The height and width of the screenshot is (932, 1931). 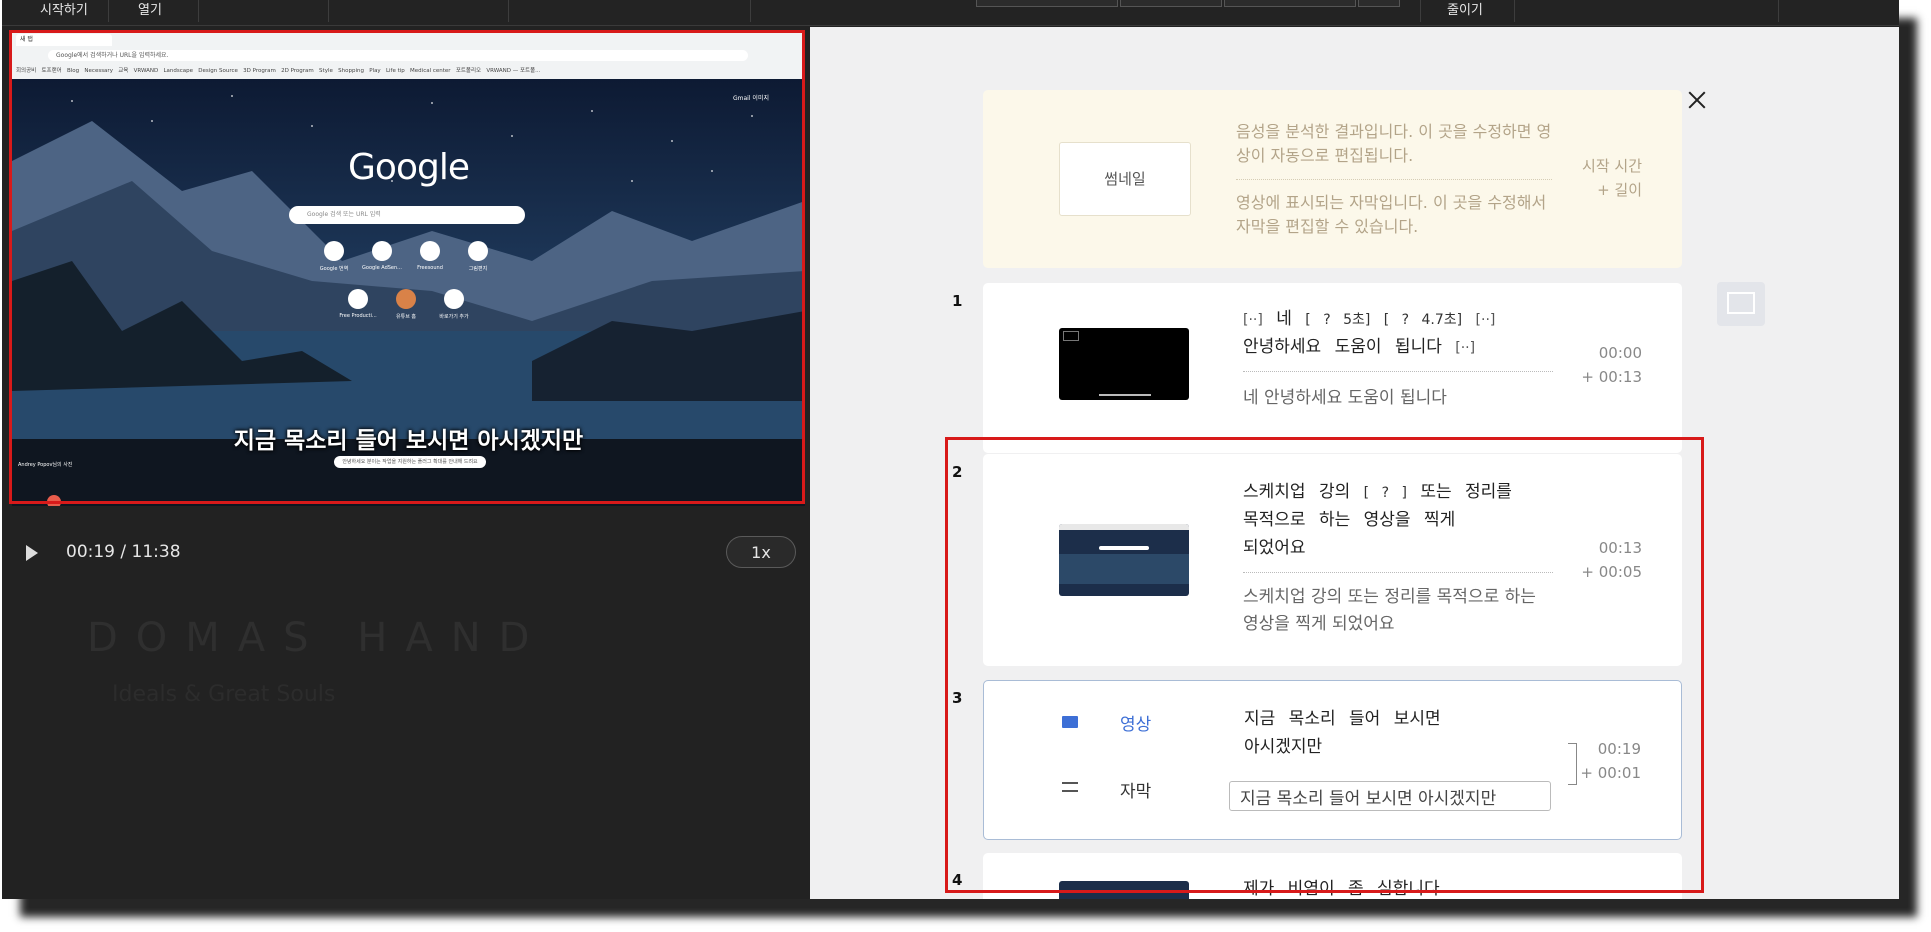 I want to click on word-token: 네, so click(x=1284, y=319).